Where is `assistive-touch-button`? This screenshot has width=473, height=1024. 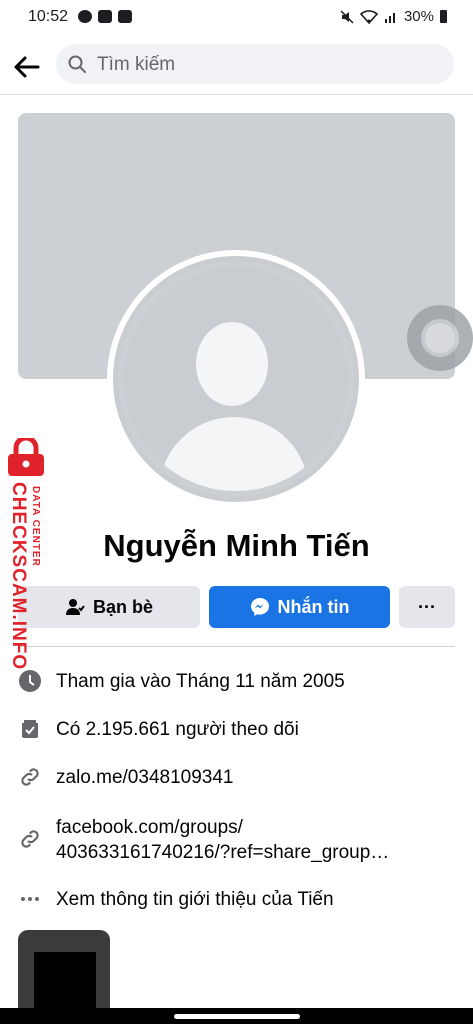 assistive-touch-button is located at coordinates (440, 338).